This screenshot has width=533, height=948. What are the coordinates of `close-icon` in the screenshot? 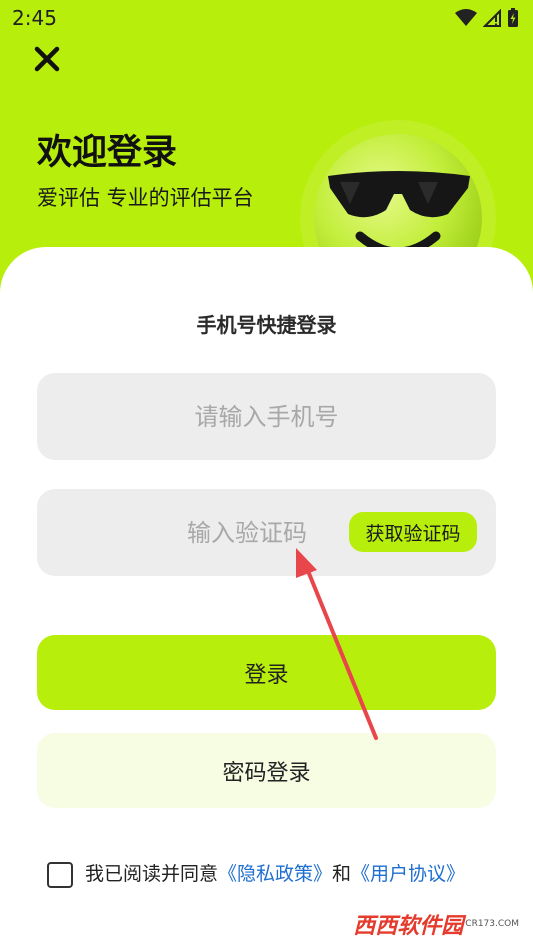 It's located at (47, 59).